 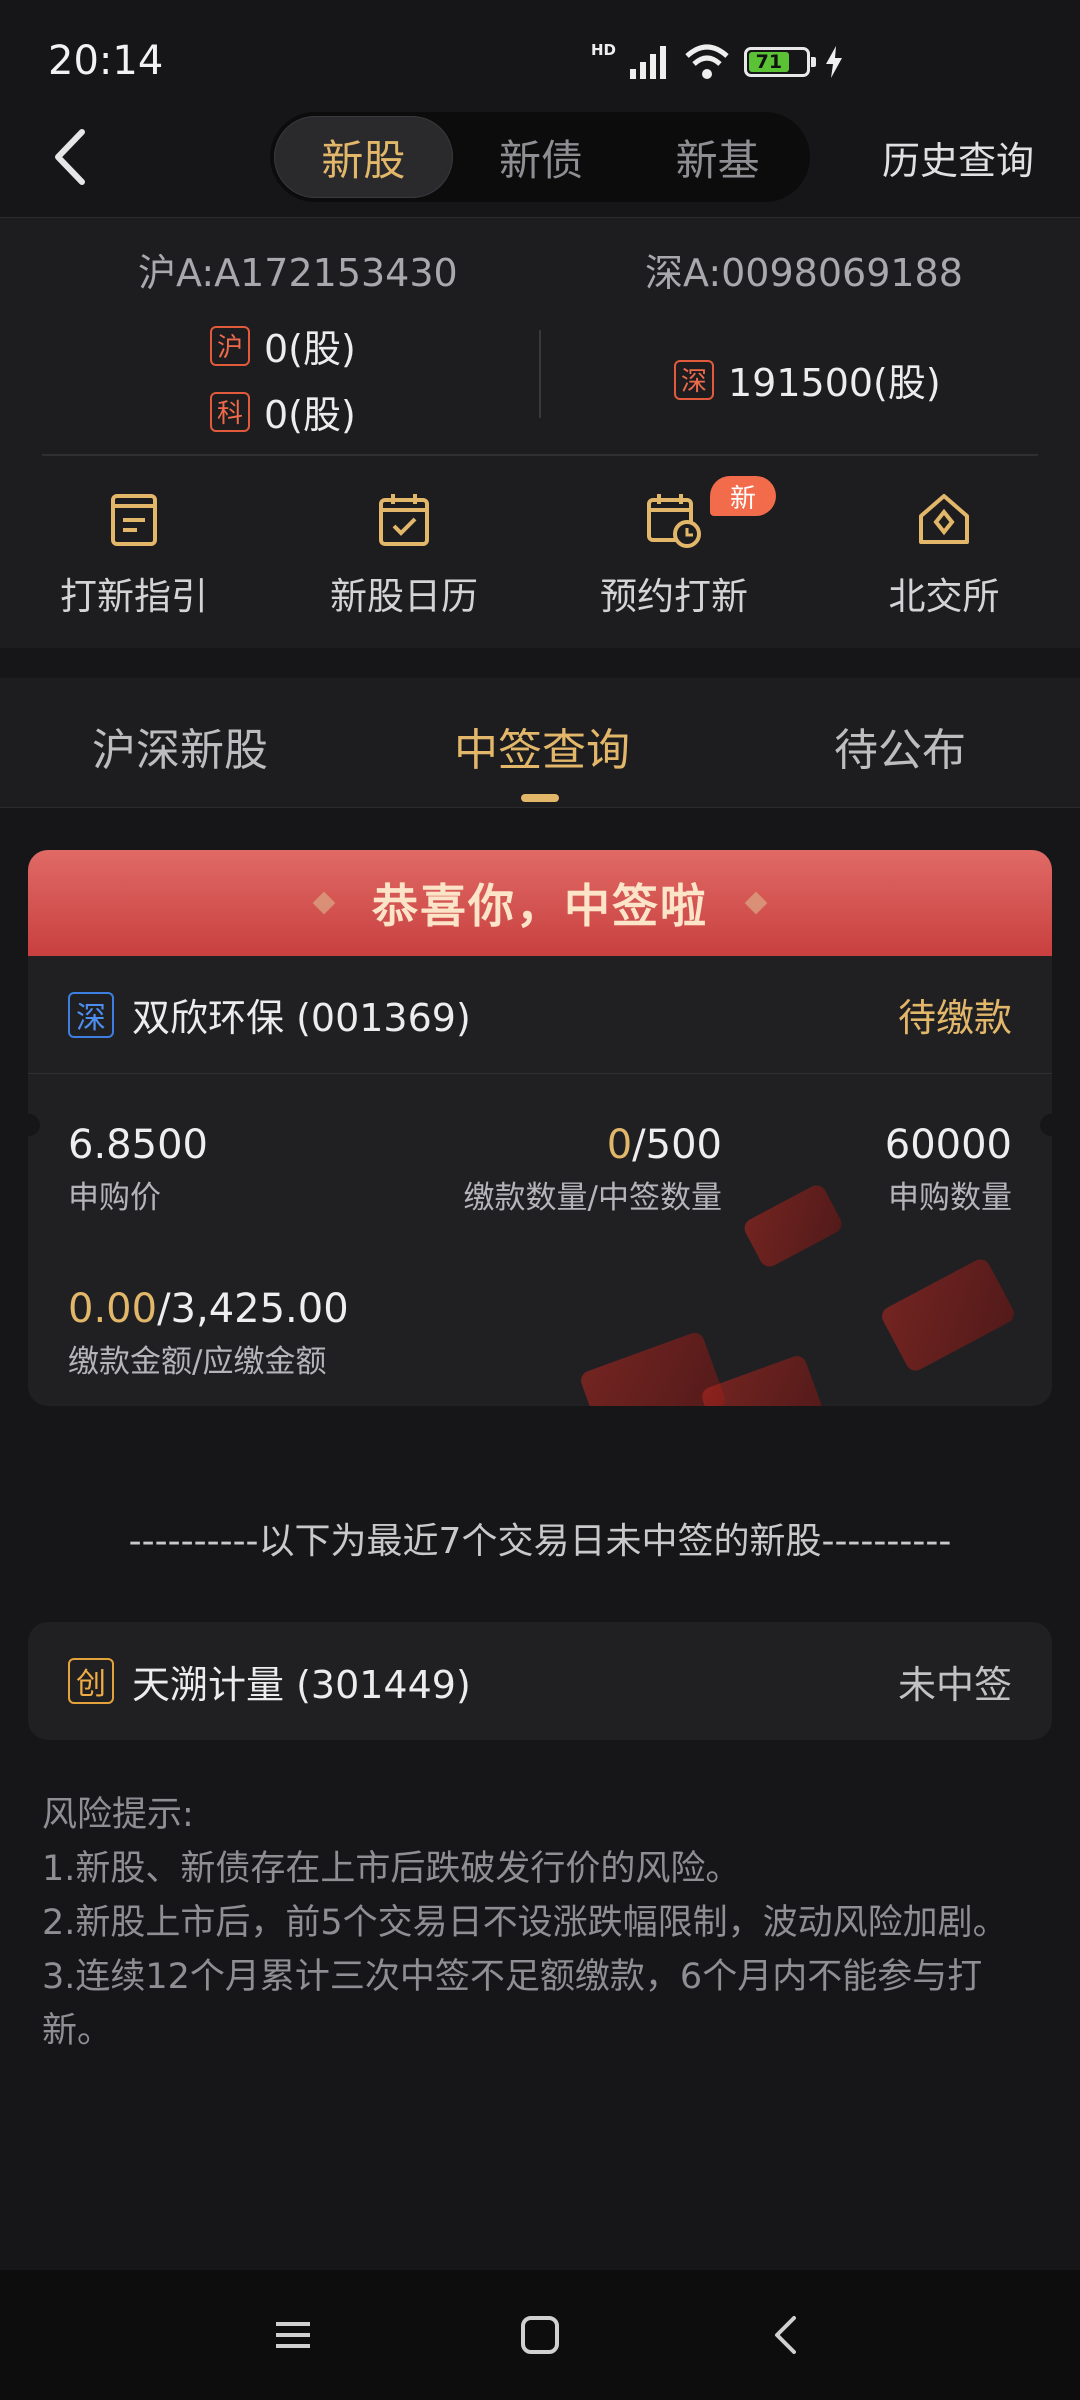 What do you see at coordinates (310, 349) in the screenshot?
I see `sh-holding-value: 0(股)` at bounding box center [310, 349].